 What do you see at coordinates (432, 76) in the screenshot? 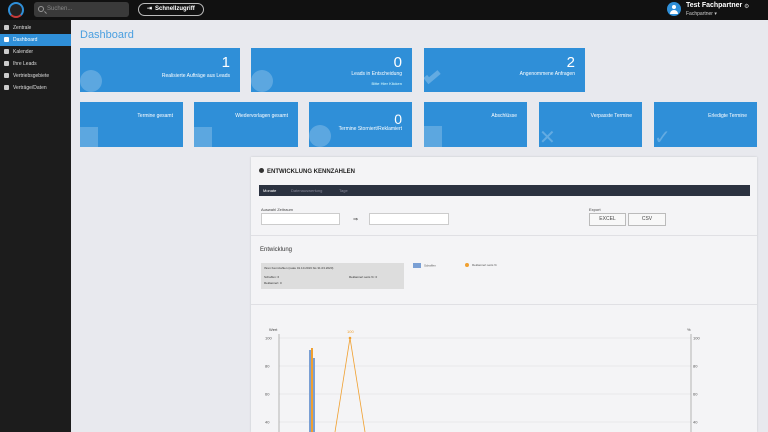
I see `check-icon` at bounding box center [432, 76].